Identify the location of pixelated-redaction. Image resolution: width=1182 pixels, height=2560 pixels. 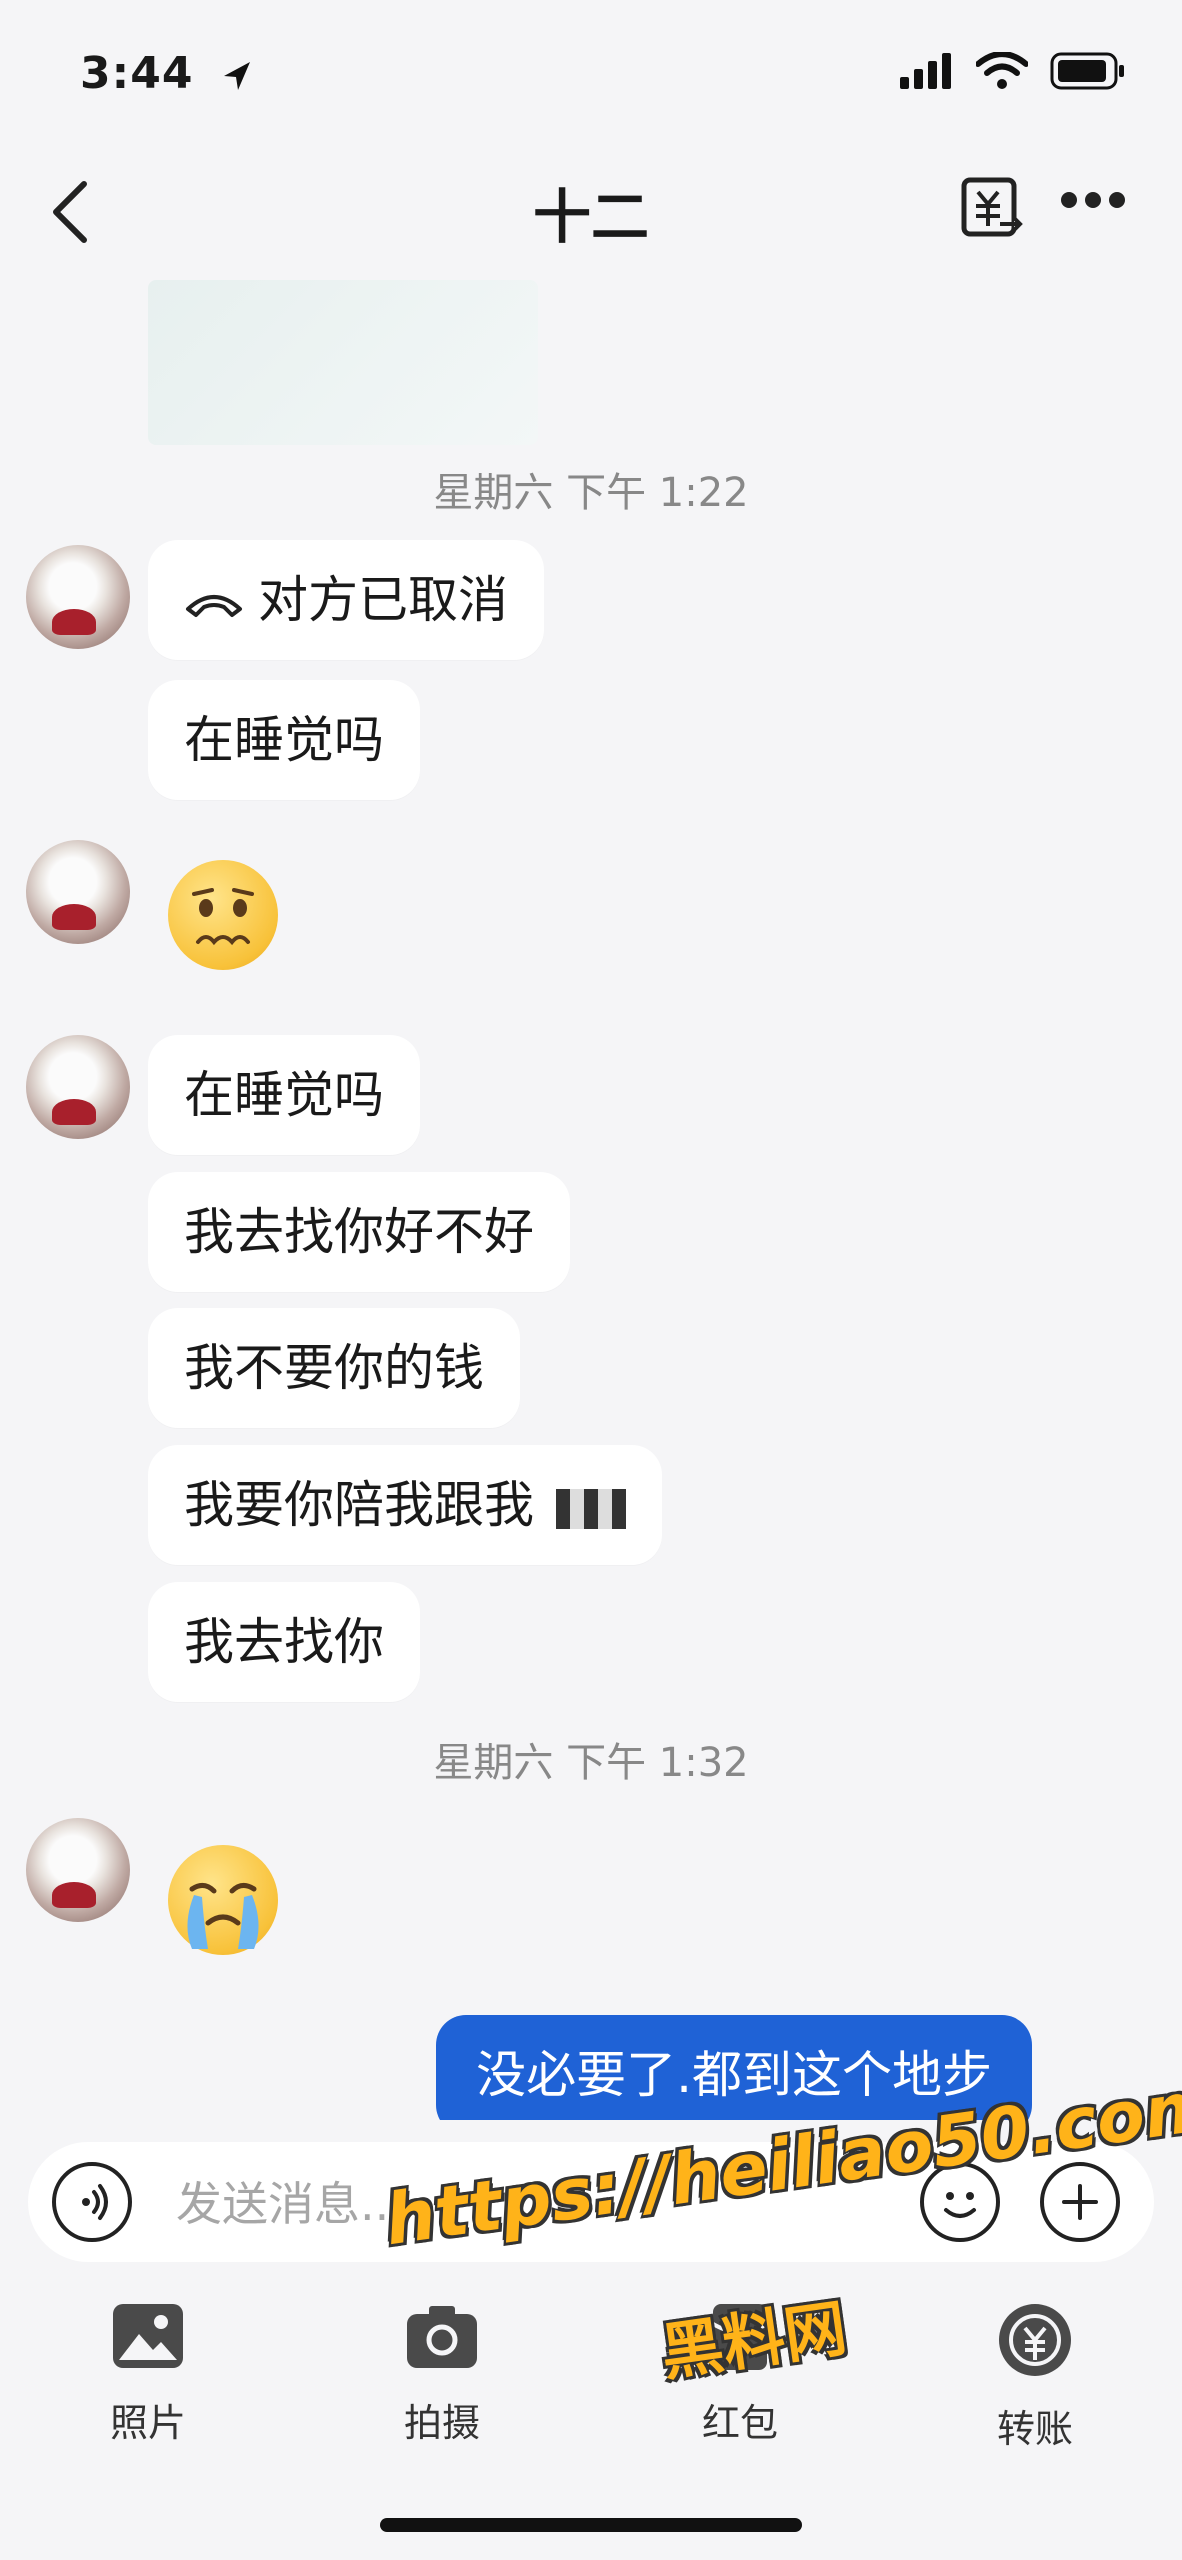
(590, 1508).